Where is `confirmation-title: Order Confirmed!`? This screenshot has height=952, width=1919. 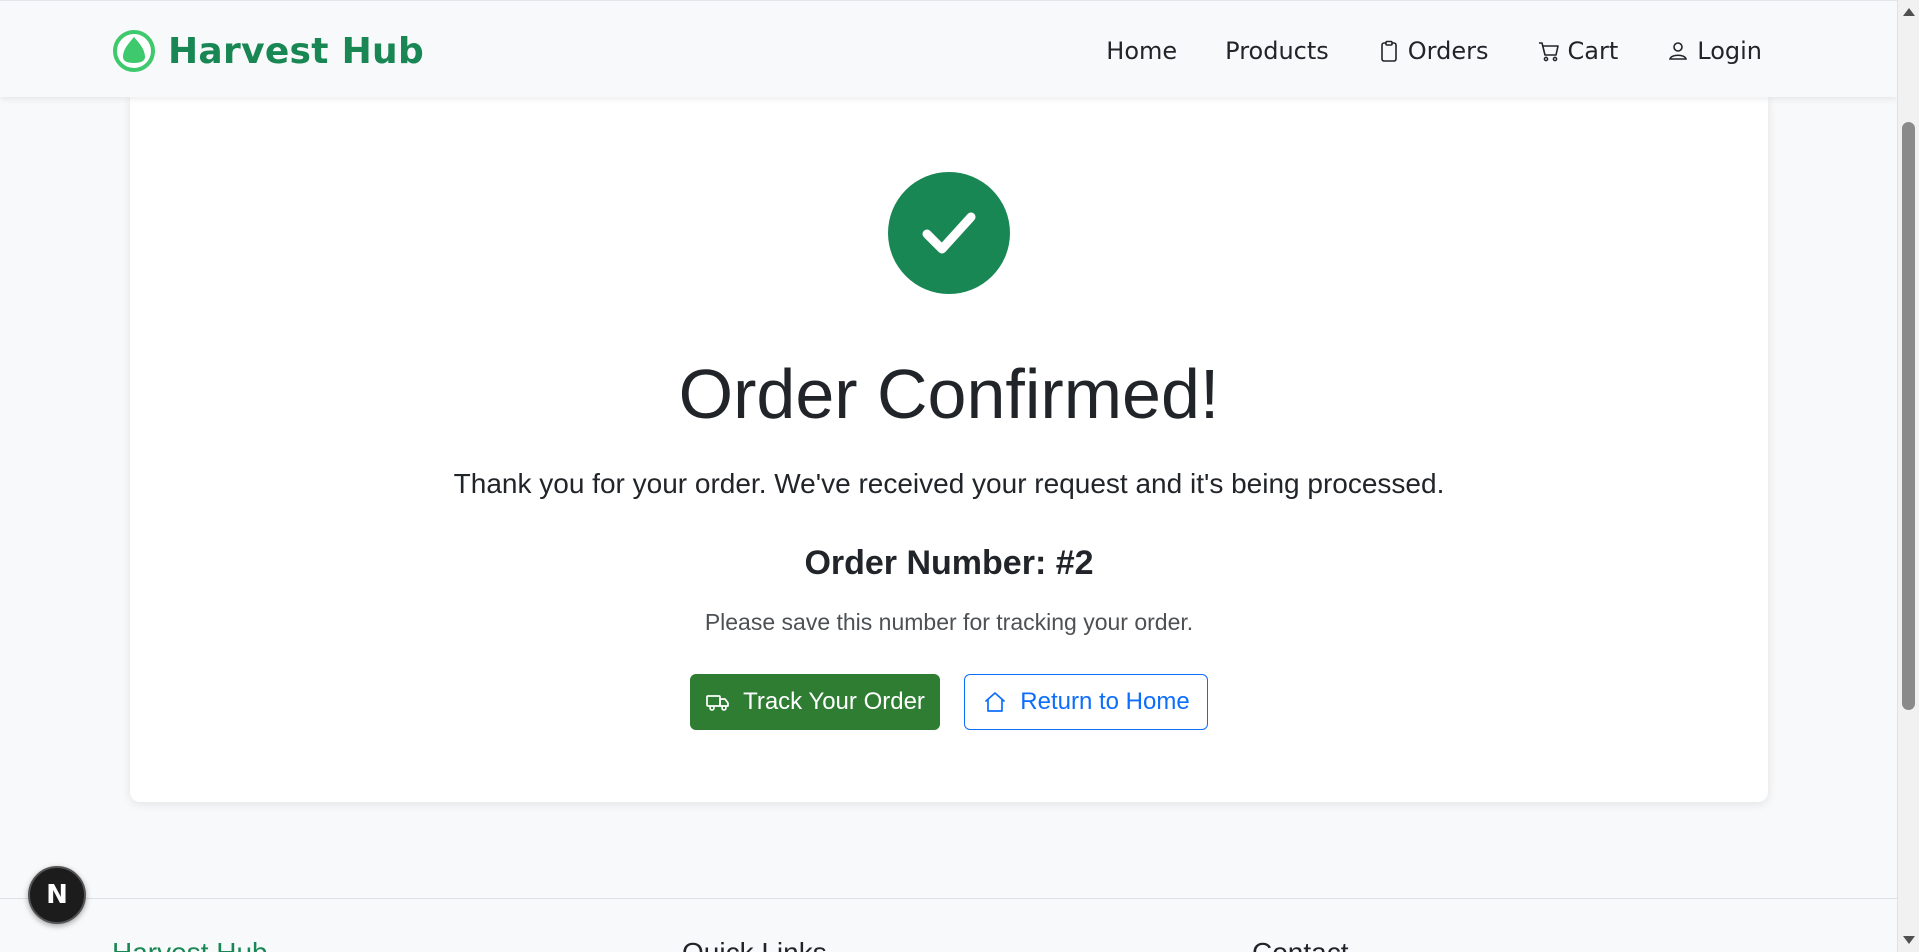
confirmation-title: Order Confirmed! is located at coordinates (949, 394).